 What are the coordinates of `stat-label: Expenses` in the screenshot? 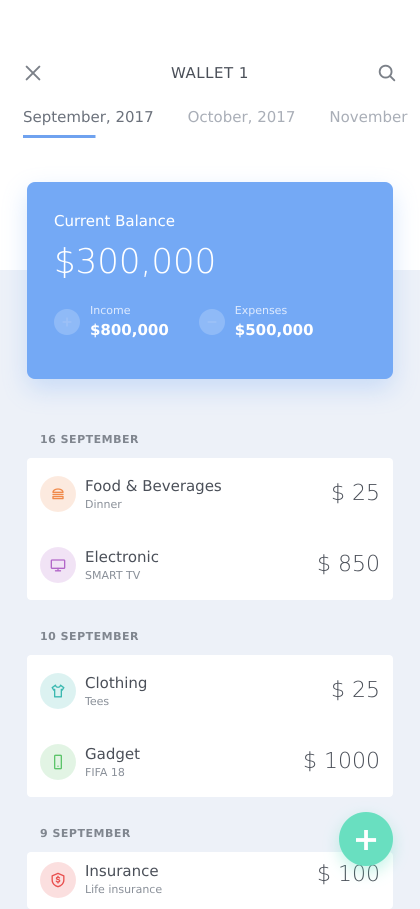 It's located at (261, 310).